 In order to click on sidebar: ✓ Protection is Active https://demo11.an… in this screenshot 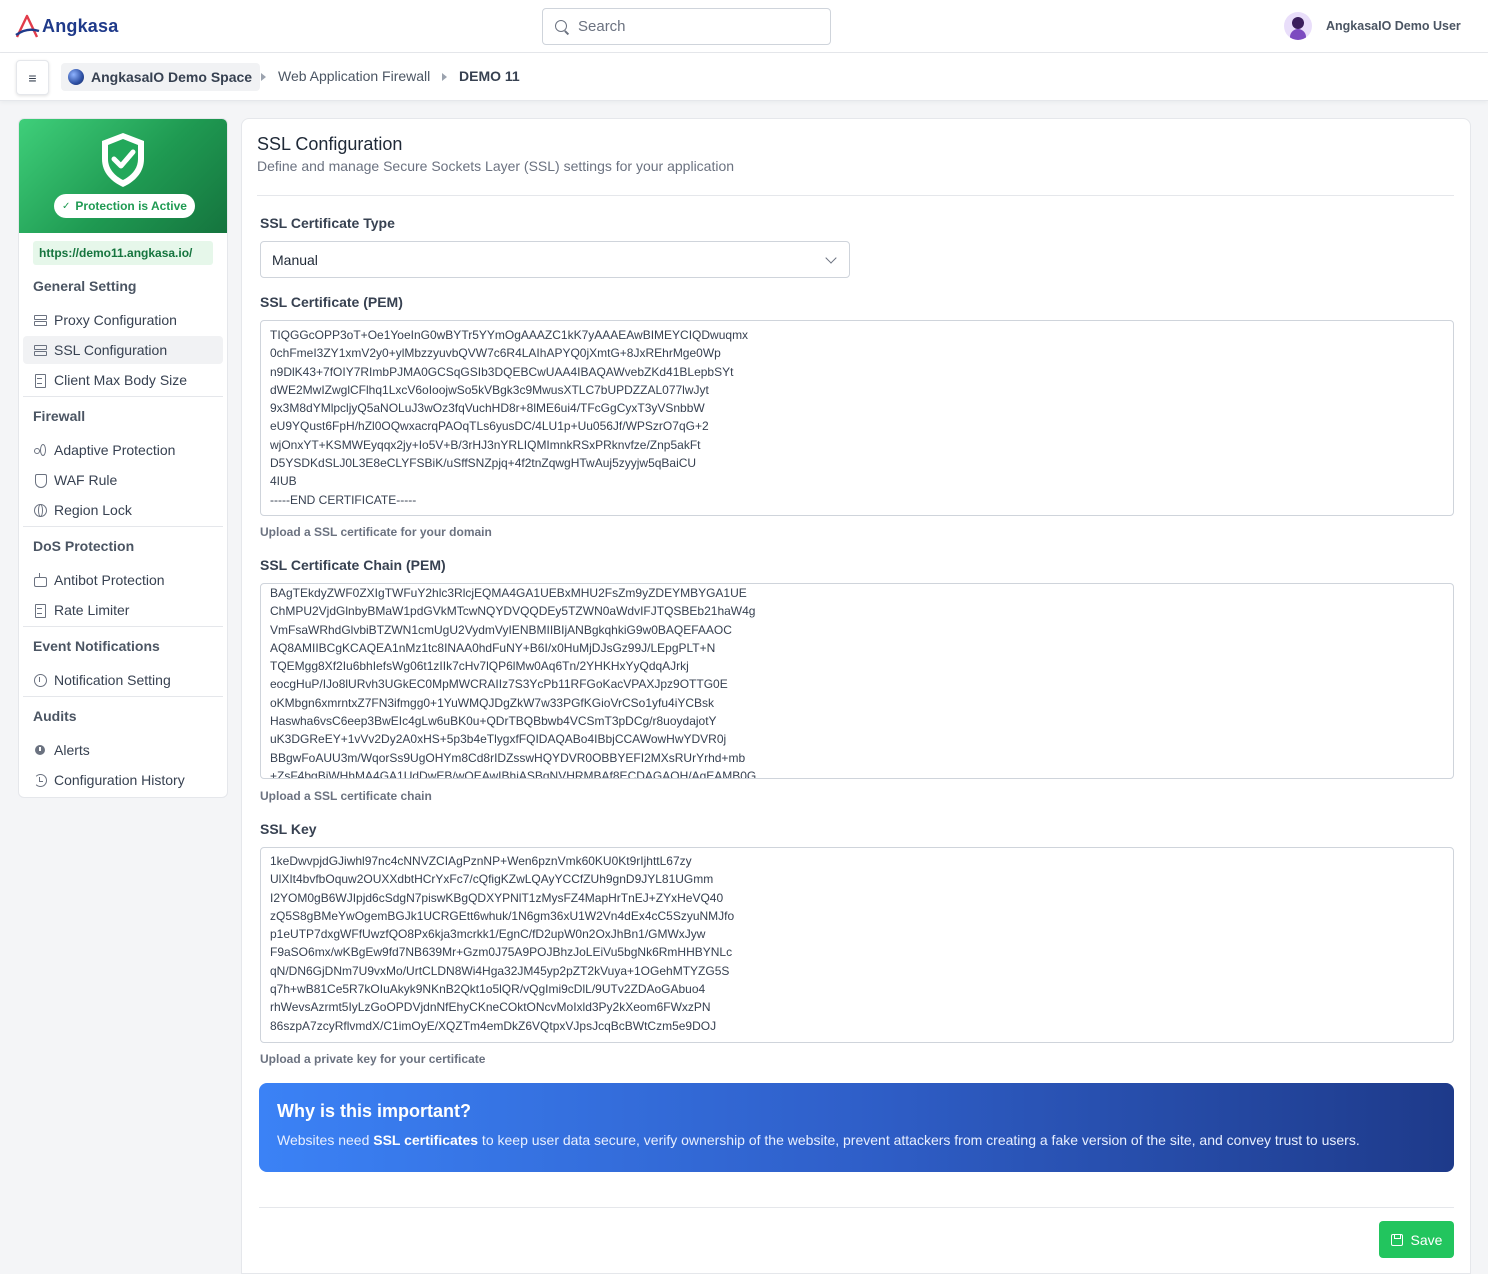, I will do `click(123, 458)`.